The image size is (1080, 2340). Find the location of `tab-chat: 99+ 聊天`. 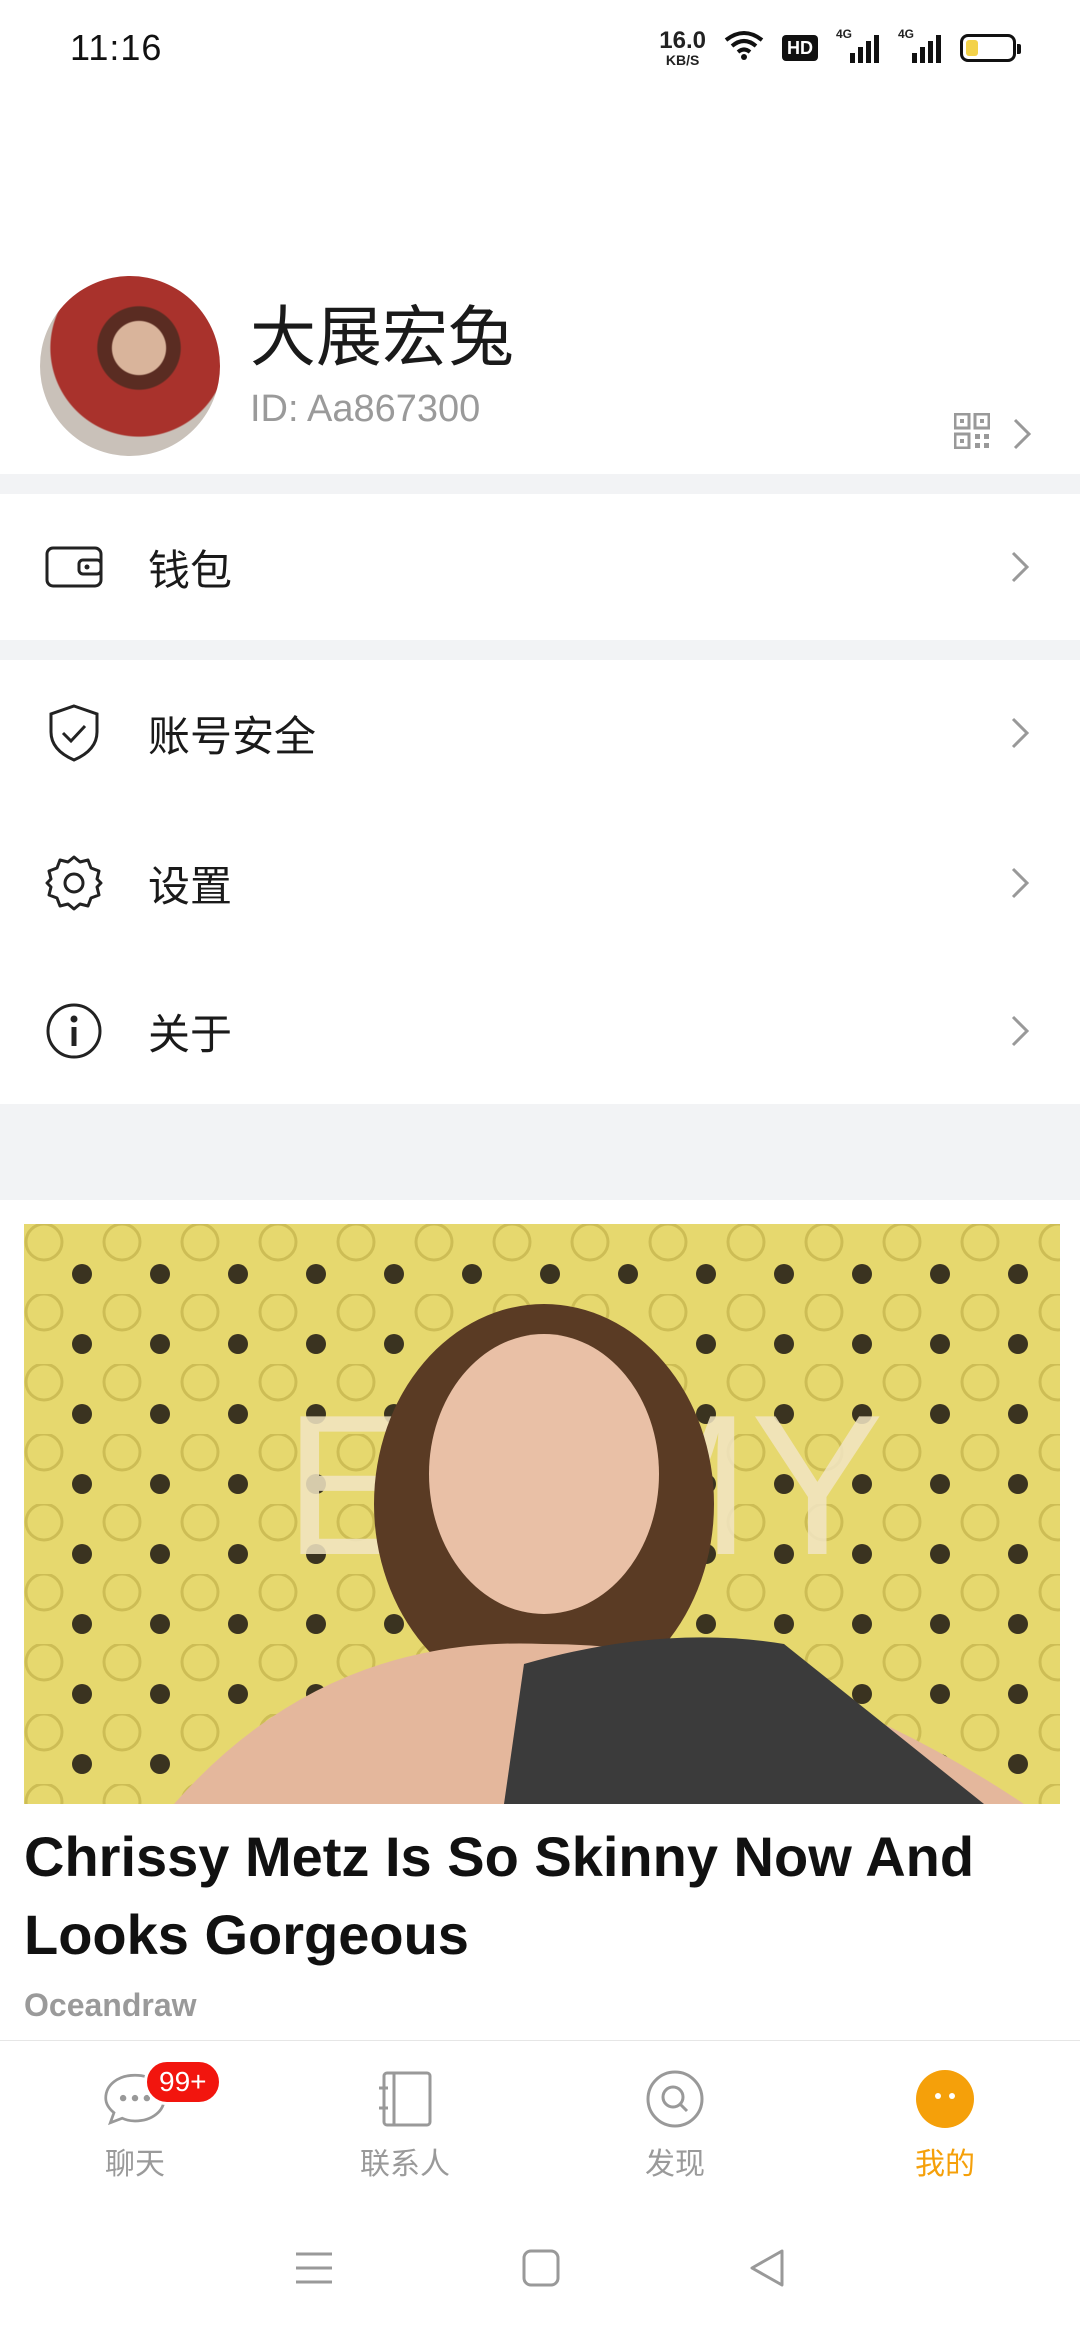

tab-chat: 99+ 聊天 is located at coordinates (135, 2120).